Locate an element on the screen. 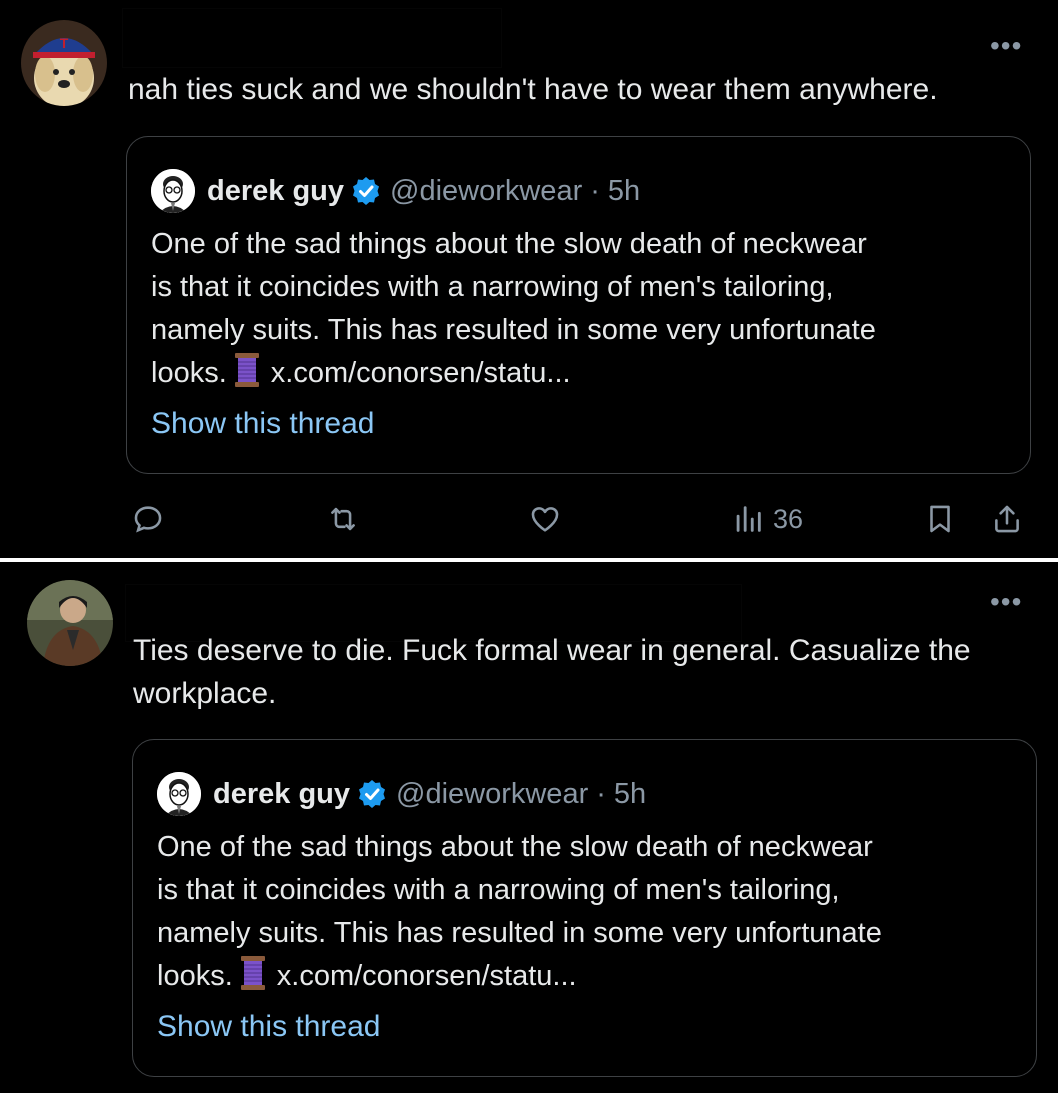 The height and width of the screenshot is (1093, 1058). svg-text: T is located at coordinates (64, 43).